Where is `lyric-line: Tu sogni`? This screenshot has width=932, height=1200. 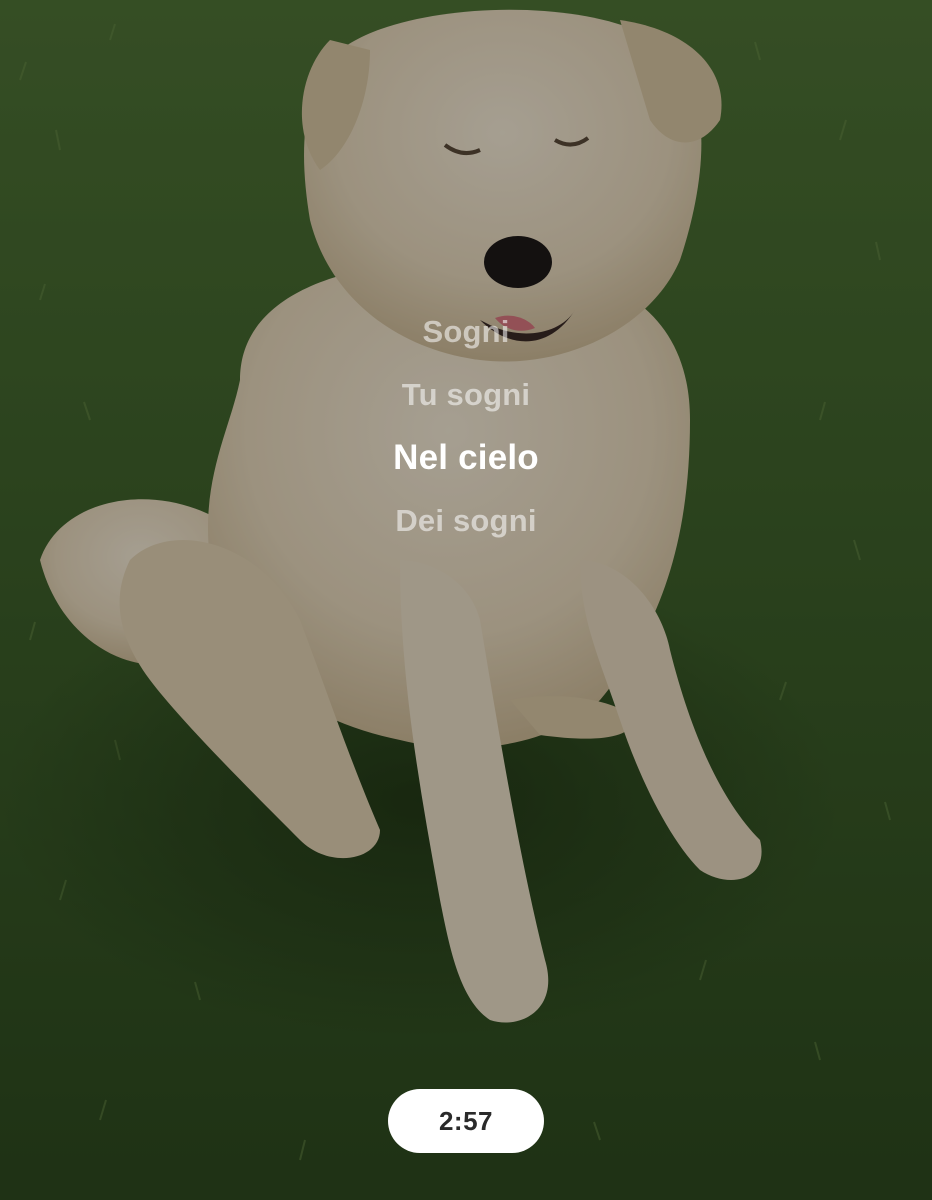
lyric-line: Tu sogni is located at coordinates (466, 394).